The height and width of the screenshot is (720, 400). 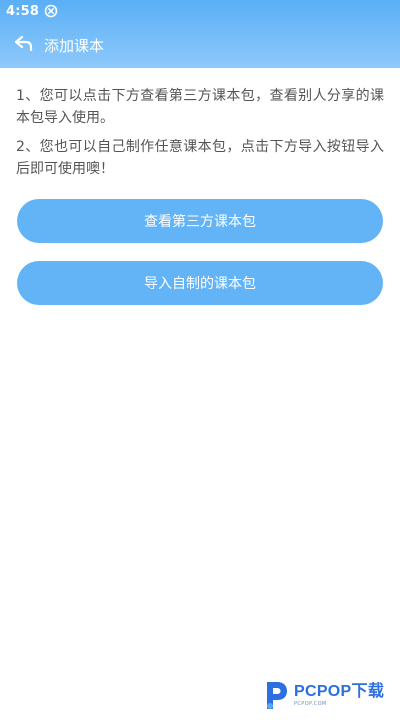 I want to click on import-custom-package-button: 导入自制的课本包, so click(x=200, y=283).